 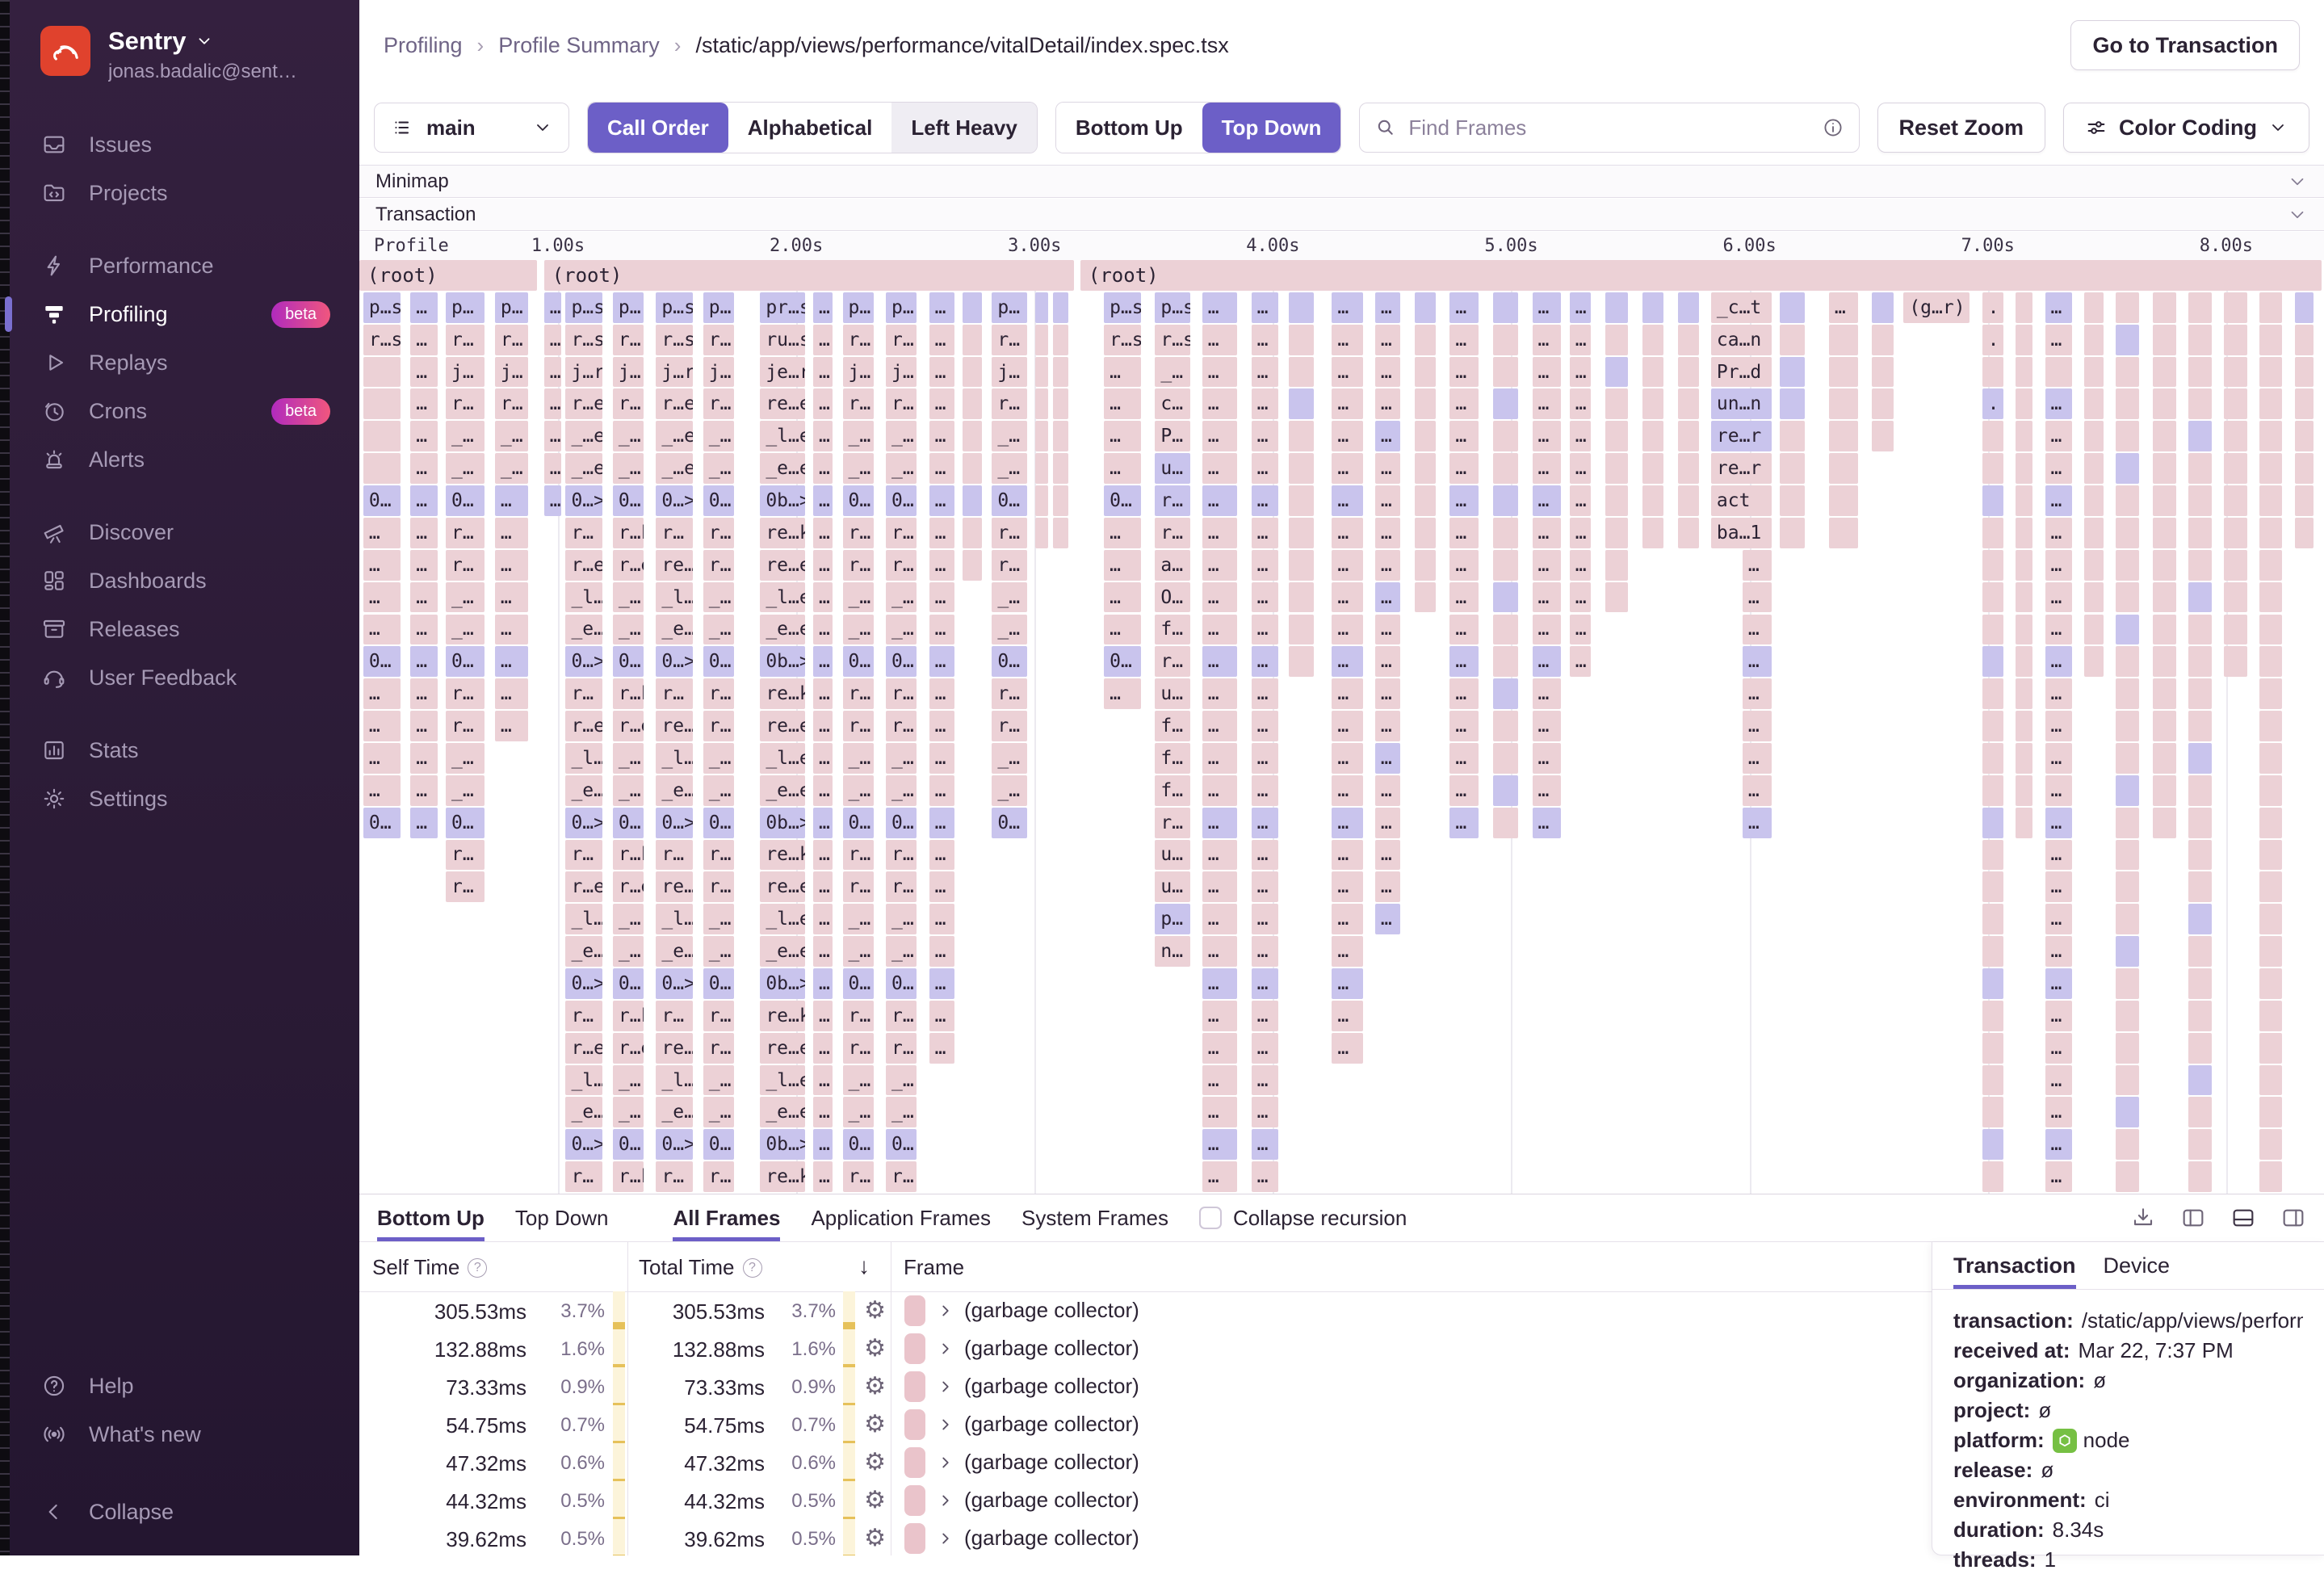 What do you see at coordinates (782, 1080) in the screenshot?
I see `flame-frame: _l…e` at bounding box center [782, 1080].